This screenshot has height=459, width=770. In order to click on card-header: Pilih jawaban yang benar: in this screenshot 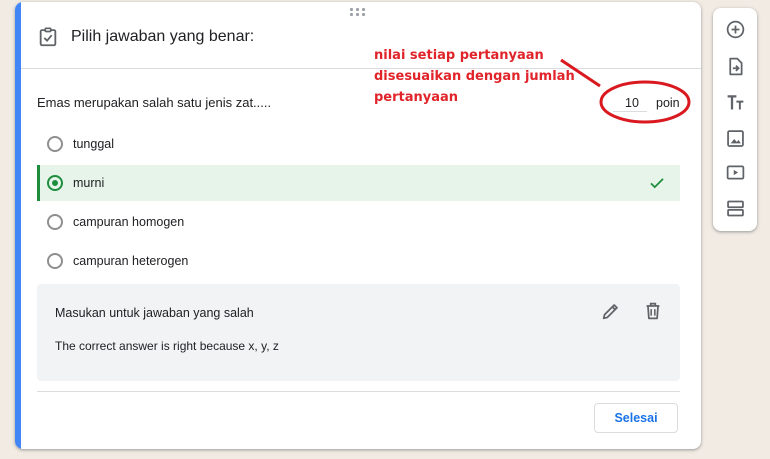, I will do `click(145, 37)`.